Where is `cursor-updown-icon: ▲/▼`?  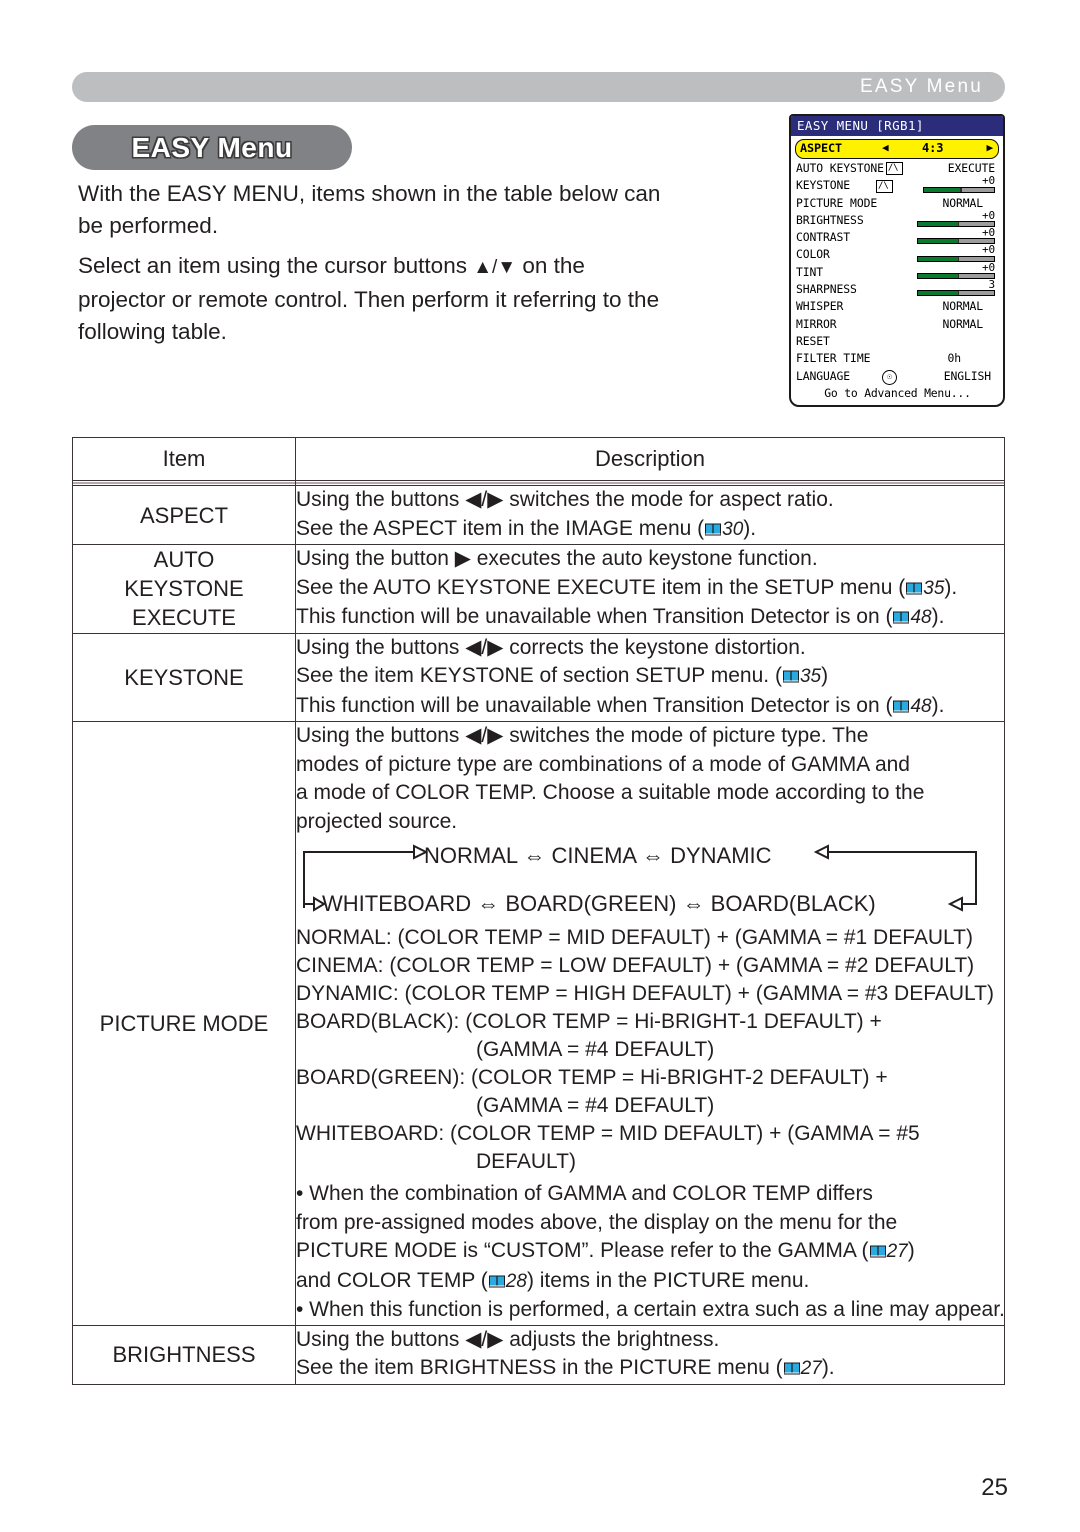
cursor-updown-icon: ▲/▼ is located at coordinates (495, 267).